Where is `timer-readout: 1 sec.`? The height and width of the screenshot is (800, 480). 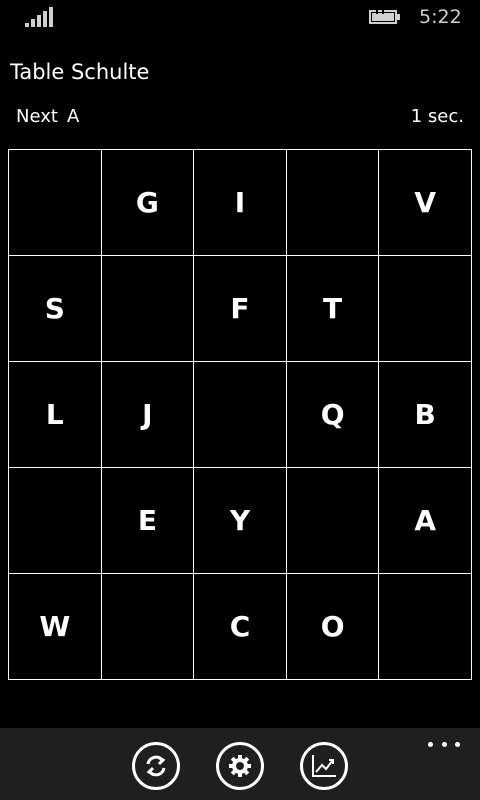
timer-readout: 1 sec. is located at coordinates (437, 116).